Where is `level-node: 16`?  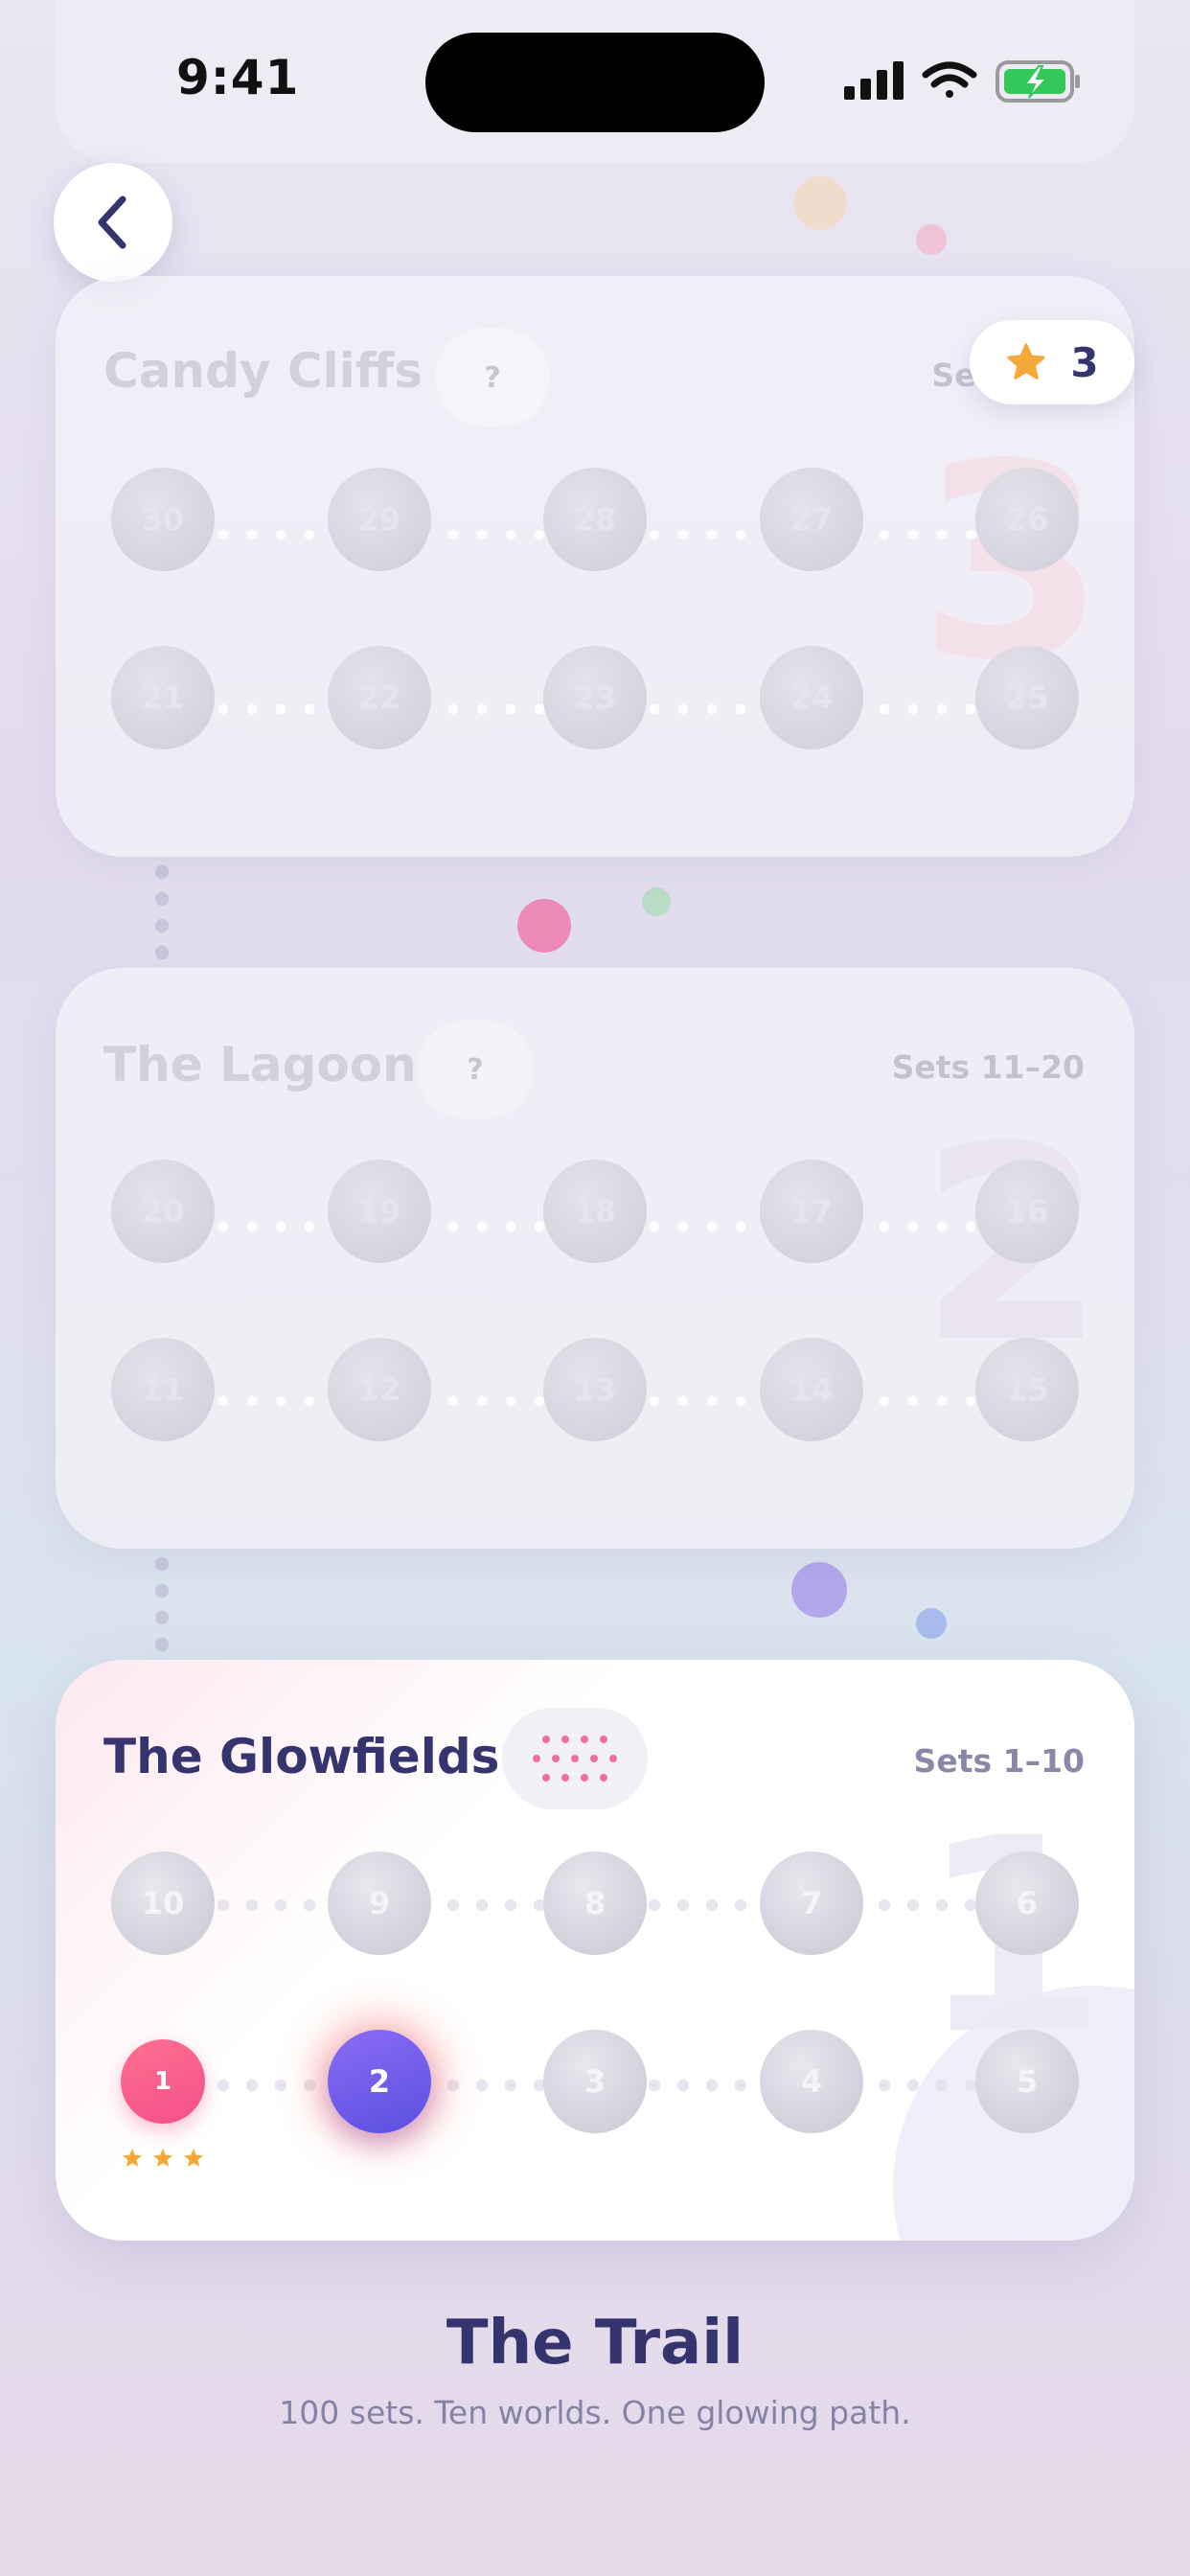
level-node: 16 is located at coordinates (1027, 1211).